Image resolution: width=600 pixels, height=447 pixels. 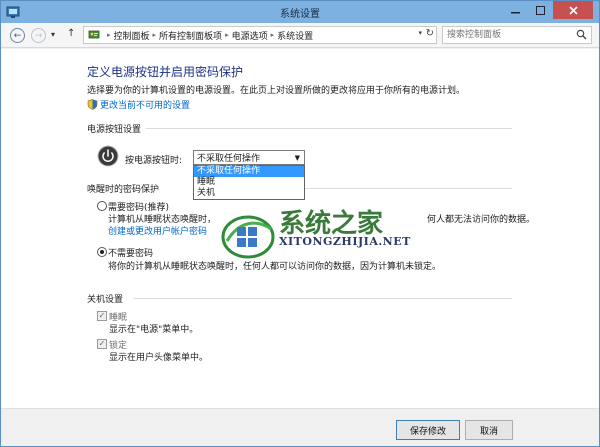 What do you see at coordinates (165, 72) in the screenshot?
I see `page-title: 定义电源按钮并启用密码保护` at bounding box center [165, 72].